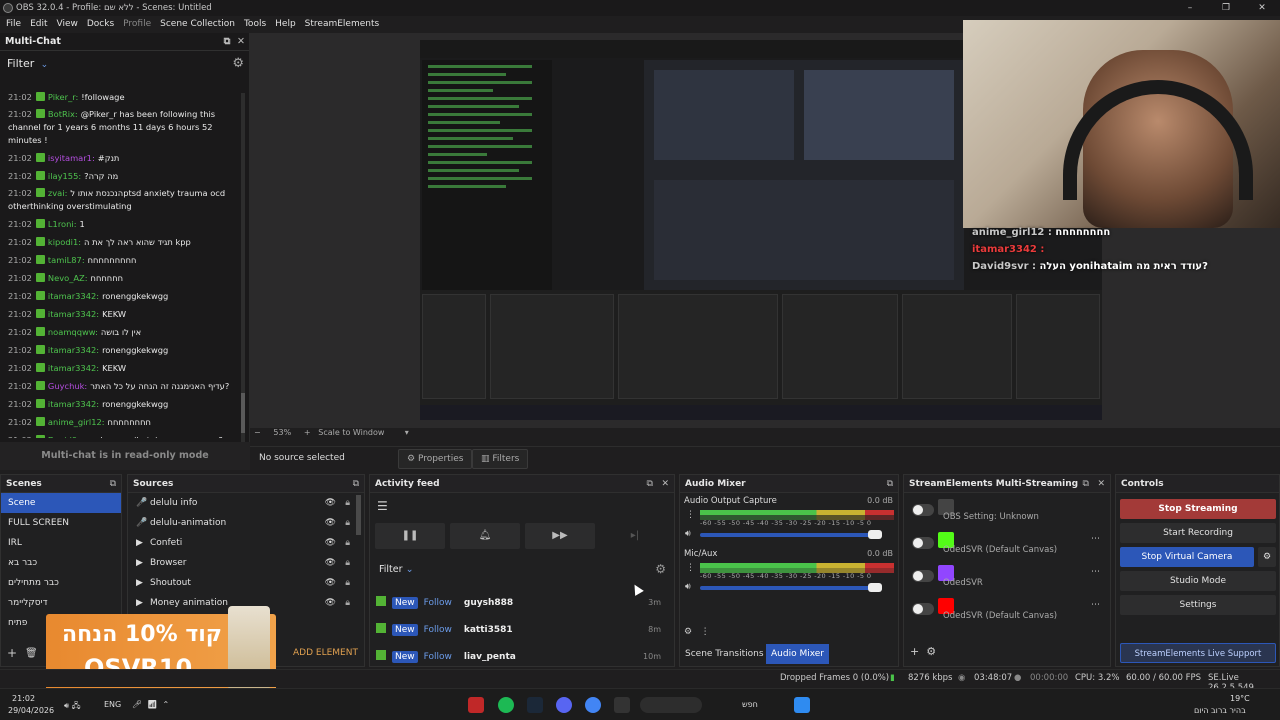 This screenshot has width=1280, height=720. Describe the element at coordinates (61, 603) in the screenshot. I see `scene-item: דיסקליימר` at that location.